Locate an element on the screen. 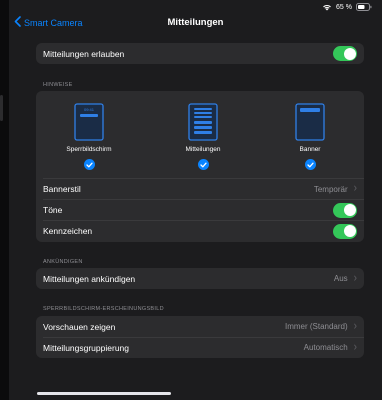  notification-grouping-row: Mitteilungsgruppierung Automatisch › is located at coordinates (200, 347).